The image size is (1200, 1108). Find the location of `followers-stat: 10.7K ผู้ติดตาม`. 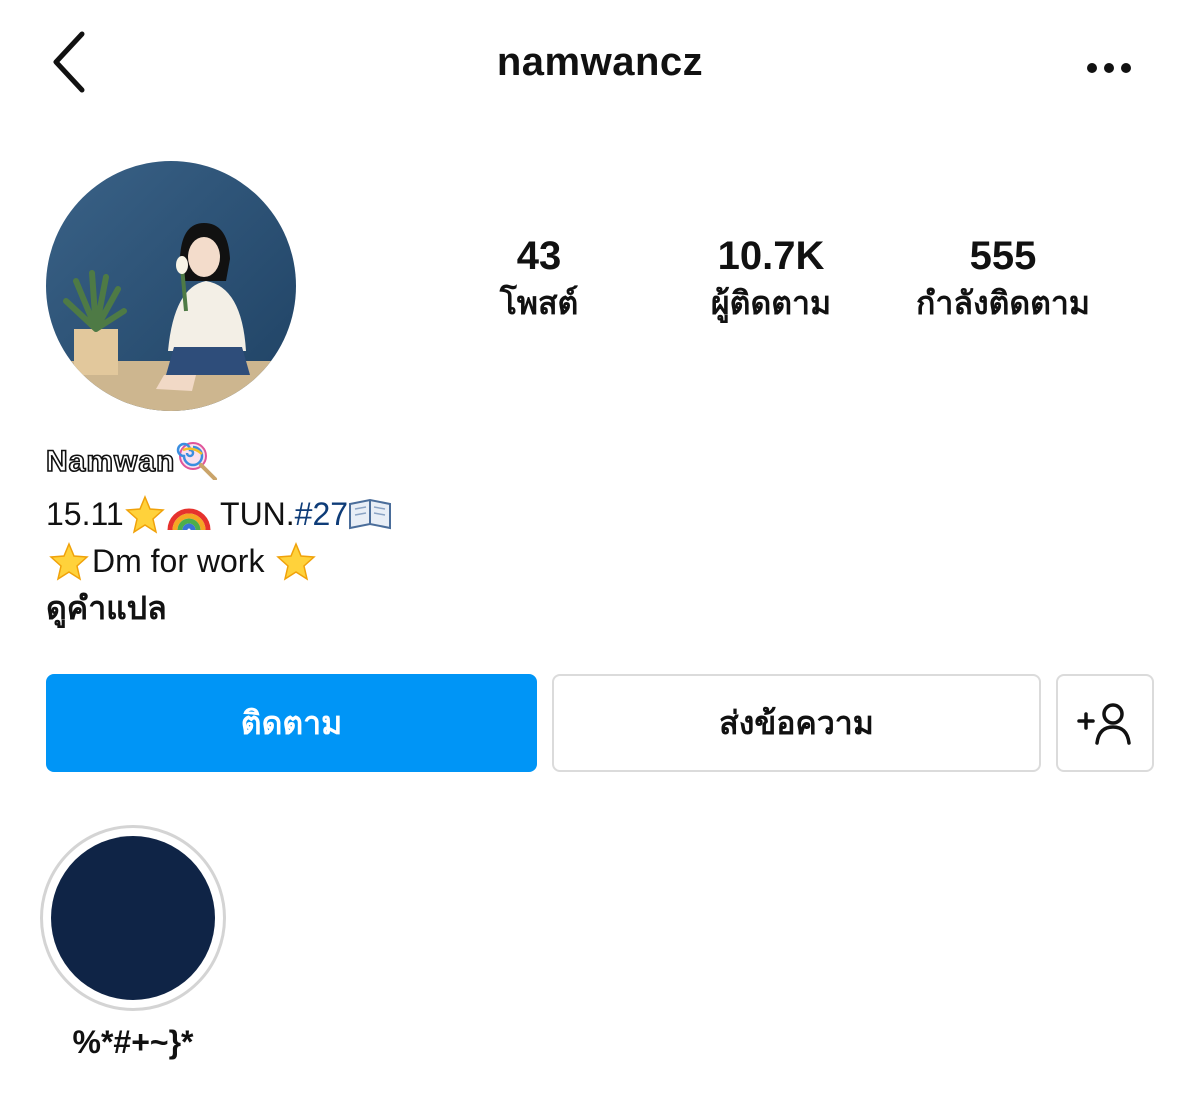

followers-stat: 10.7K ผู้ติดตาม is located at coordinates (771, 278).